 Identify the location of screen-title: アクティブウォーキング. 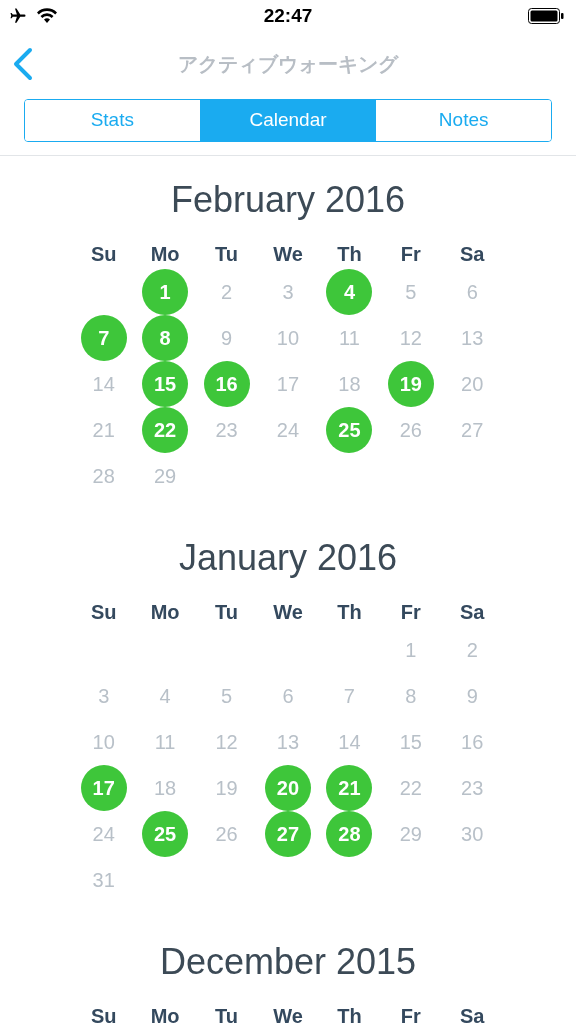
(288, 64).